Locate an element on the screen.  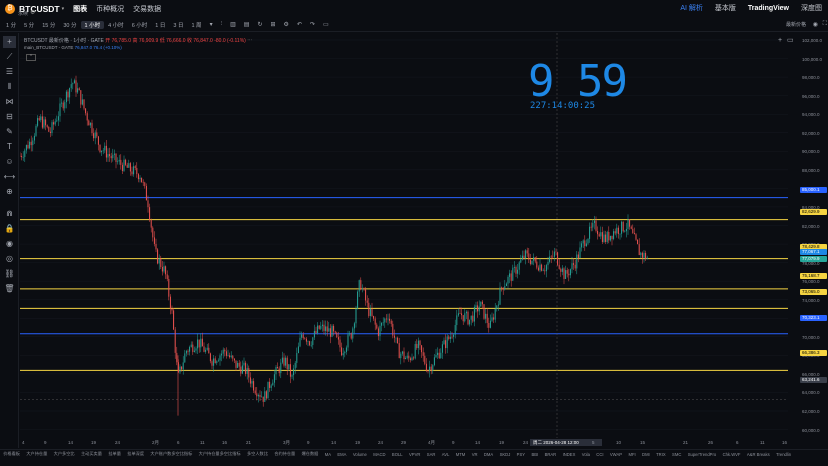
indicator-button: AVL is located at coordinates (446, 454).